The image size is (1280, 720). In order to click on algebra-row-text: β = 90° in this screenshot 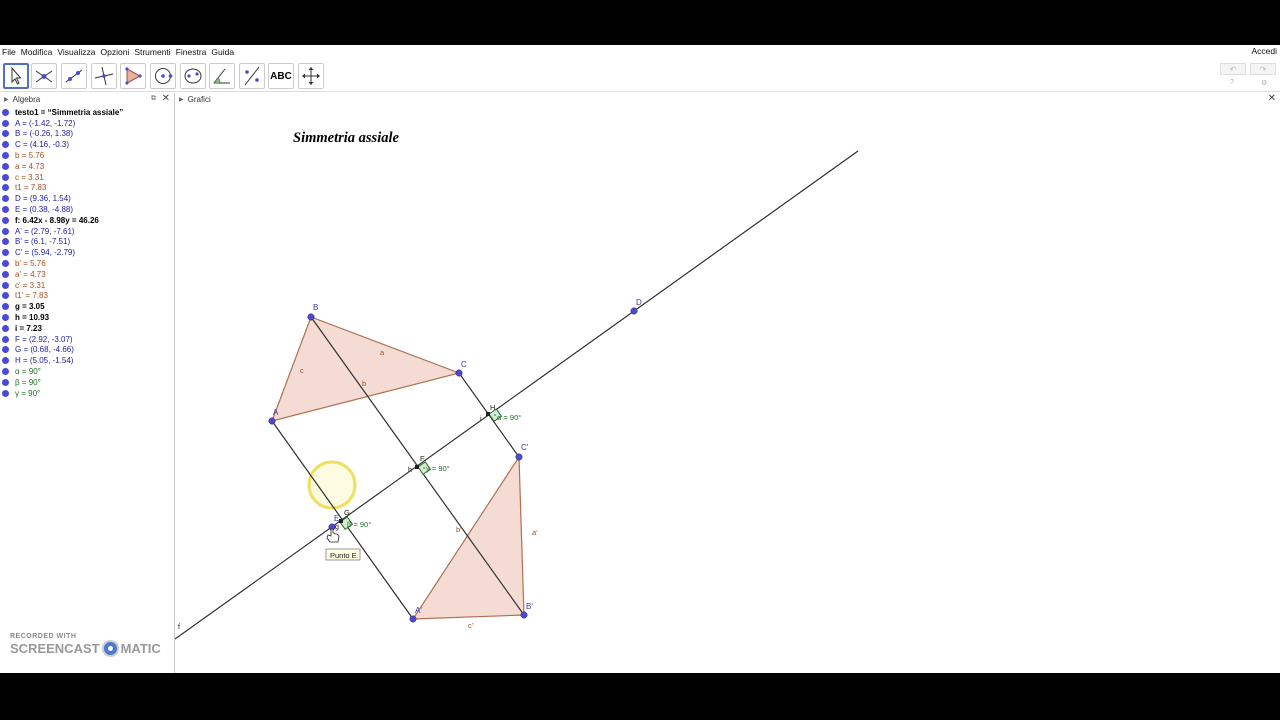, I will do `click(28, 382)`.